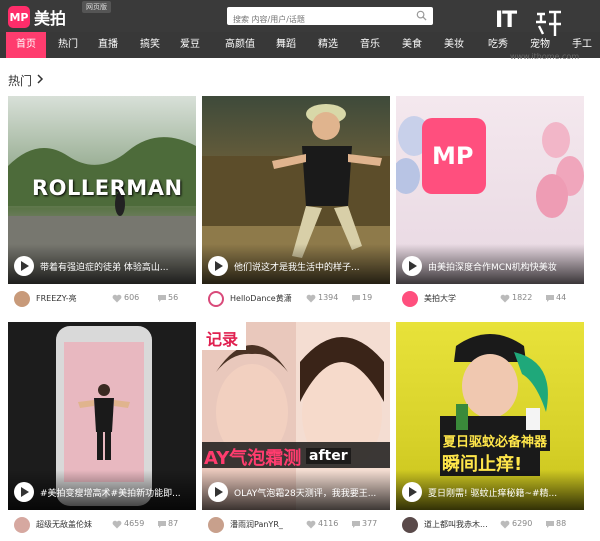 The height and width of the screenshot is (541, 600). I want to click on like-count: 606, so click(132, 297).